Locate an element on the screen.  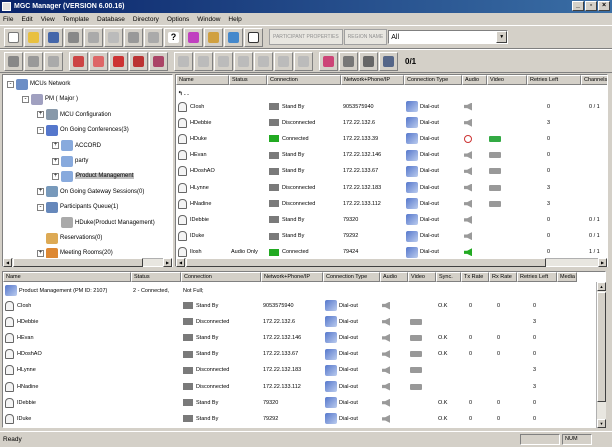
menu-database: Database is located at coordinates (111, 19).